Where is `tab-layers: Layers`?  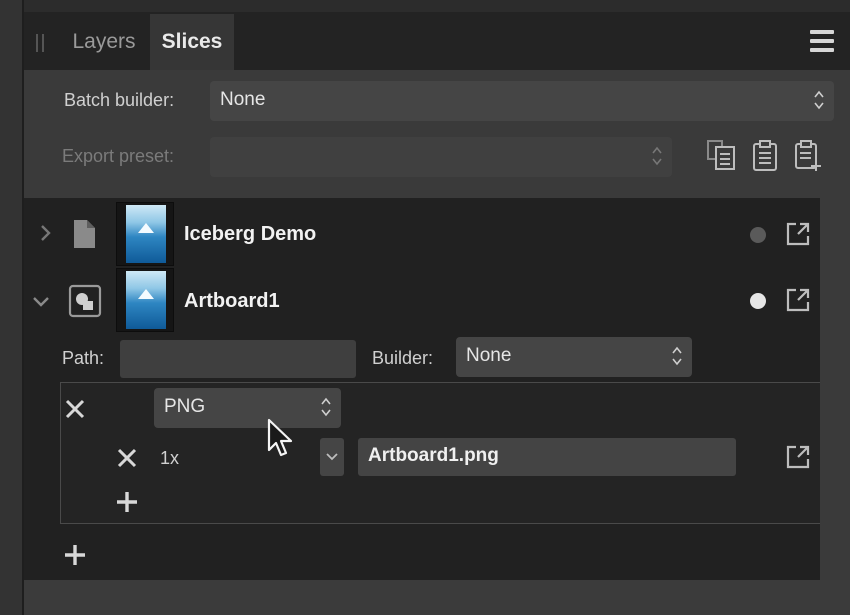 tab-layers: Layers is located at coordinates (104, 42).